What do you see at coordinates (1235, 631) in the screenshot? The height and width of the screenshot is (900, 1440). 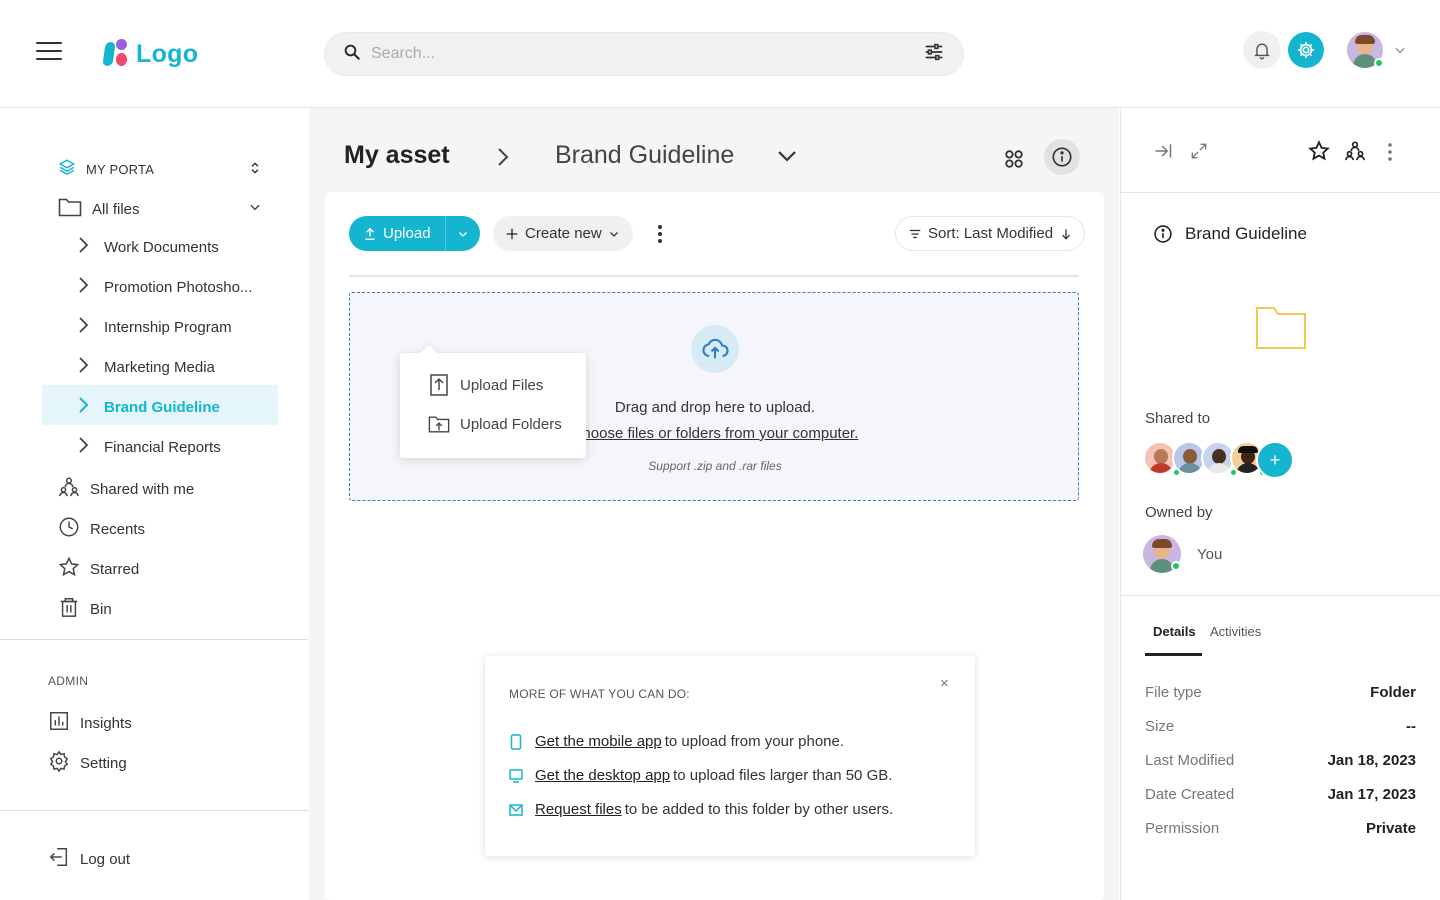 I see `tab-activities: Activities` at bounding box center [1235, 631].